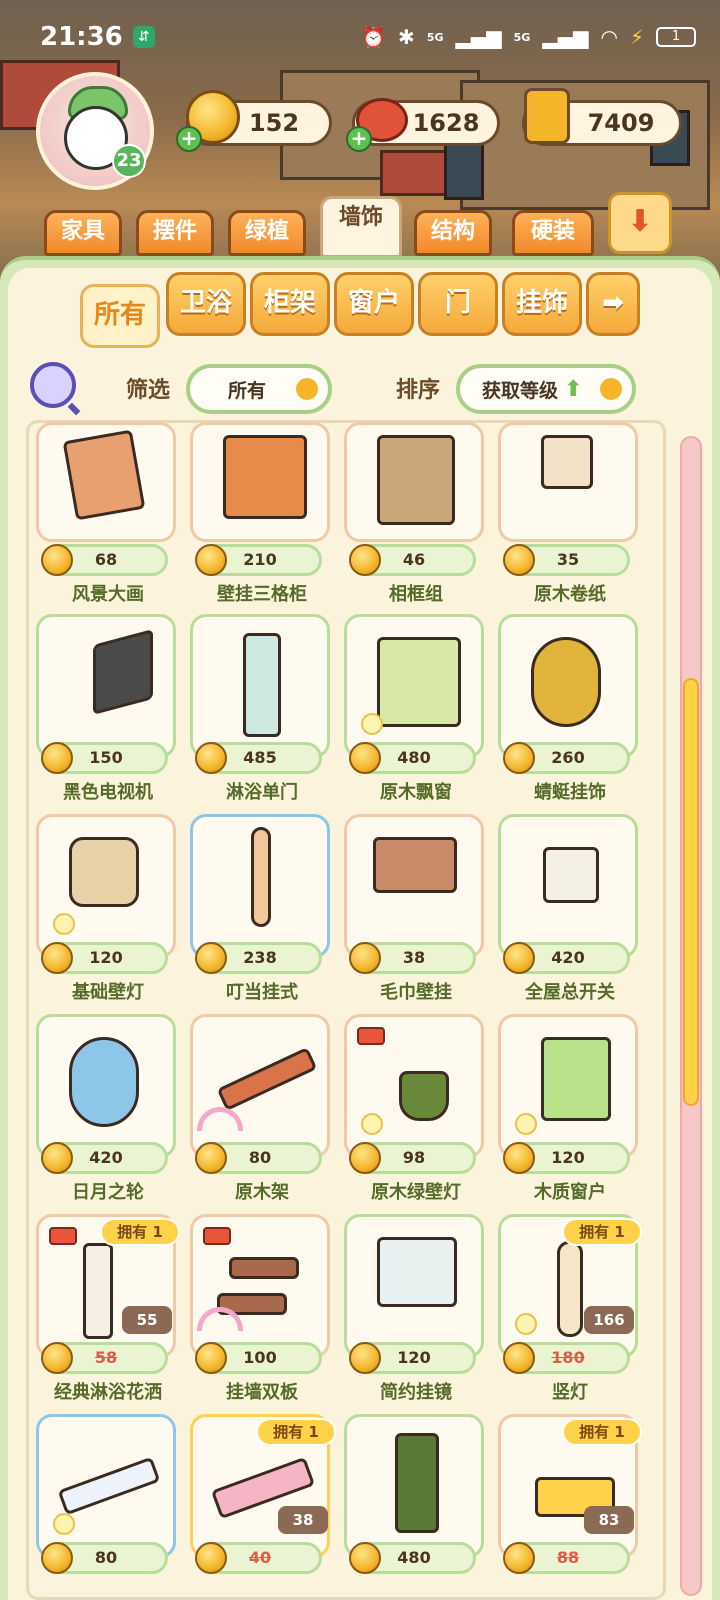 This screenshot has width=720, height=1600. Describe the element at coordinates (566, 758) in the screenshot. I see `price-tag: 260` at that location.